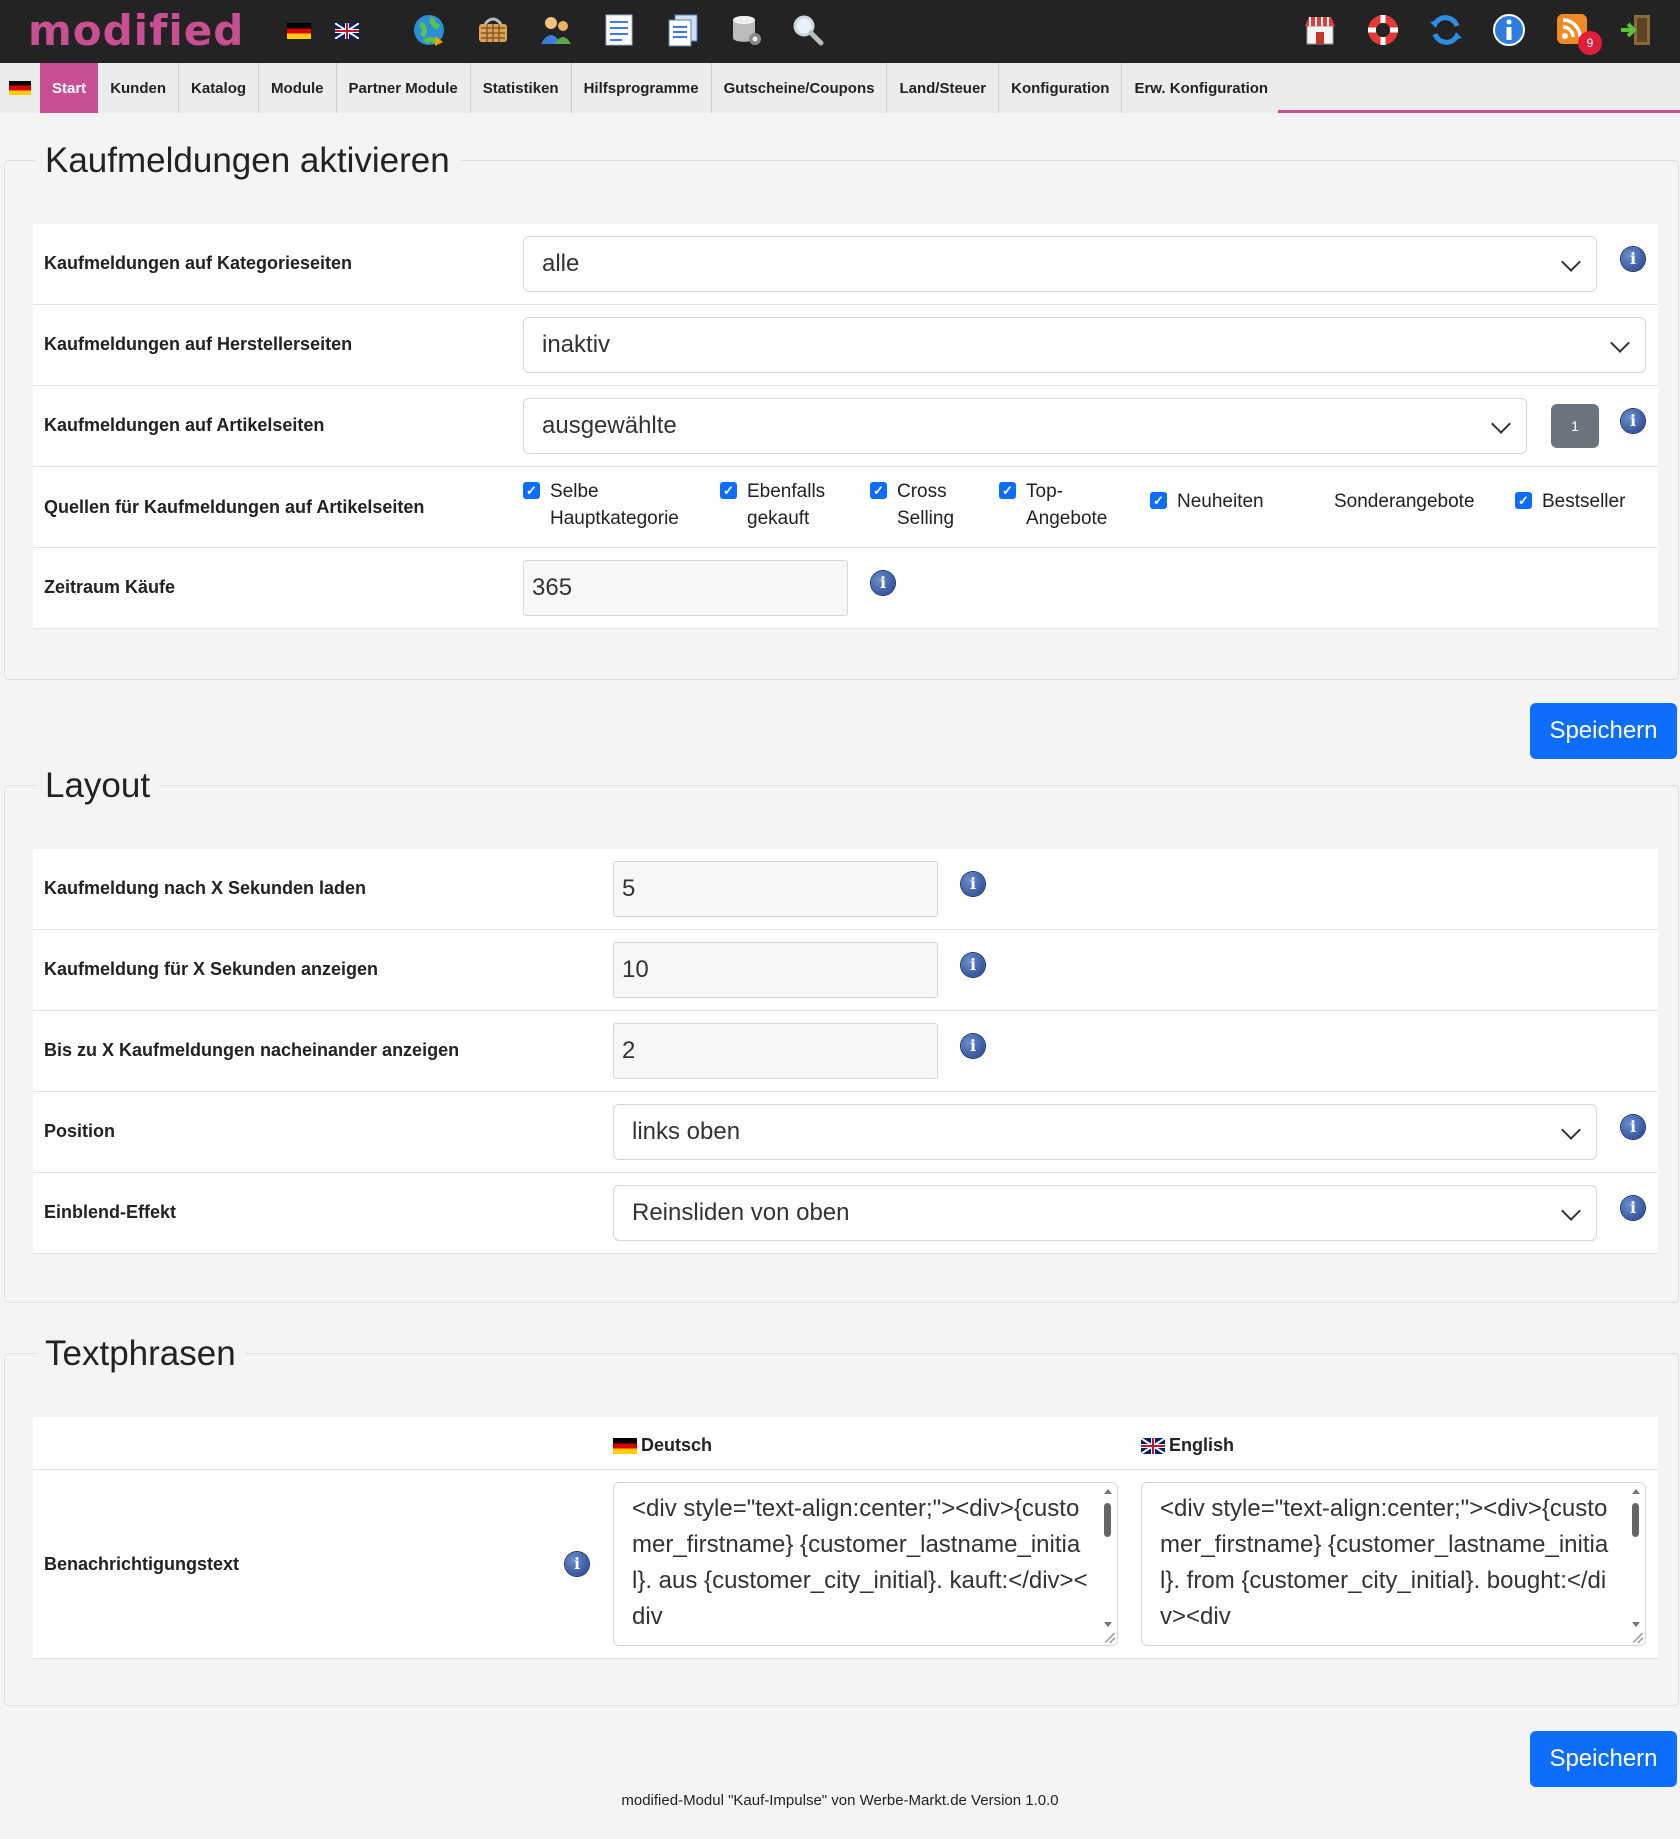  Describe the element at coordinates (347, 31) in the screenshot. I see `gb-flag-icon` at that location.